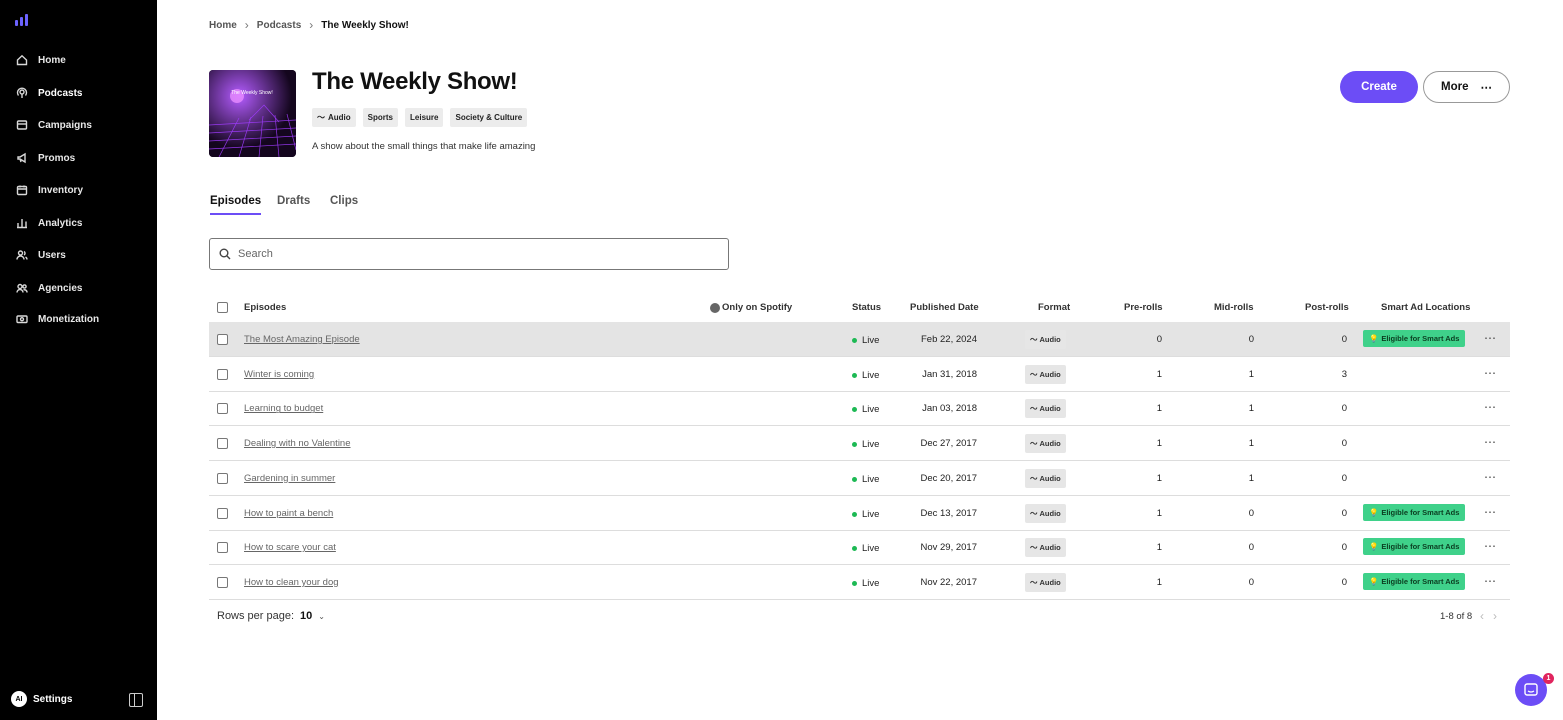 The image size is (1563, 720). I want to click on episode-title-link: How to paint a bench, so click(288, 513).